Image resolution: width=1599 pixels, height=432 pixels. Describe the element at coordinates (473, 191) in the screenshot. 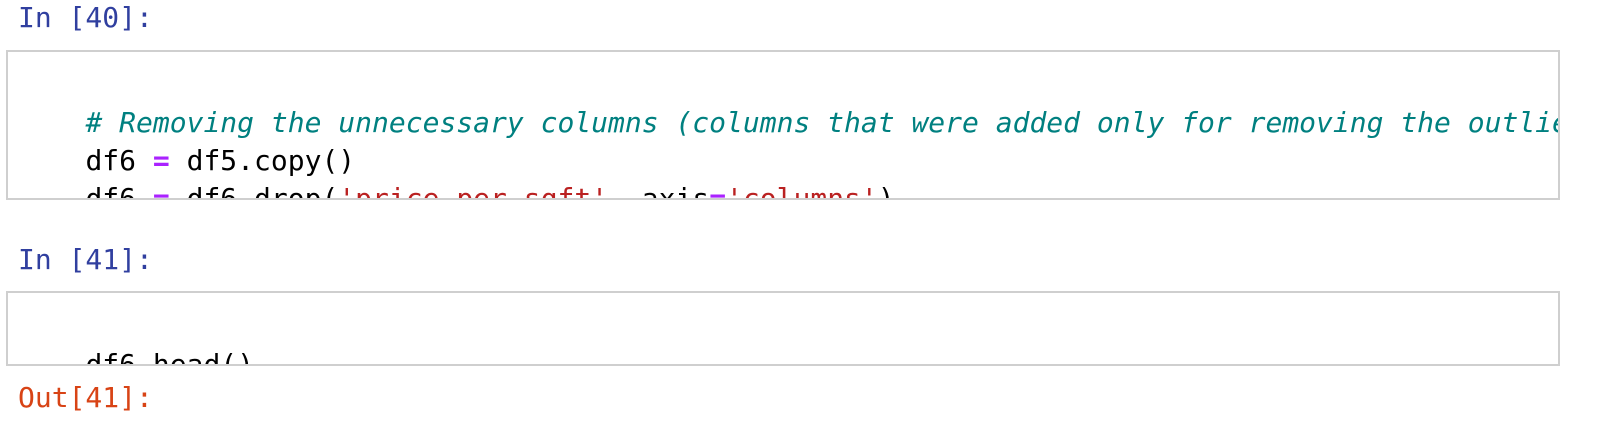

I see `code-string: 'price_per_sqft'` at that location.